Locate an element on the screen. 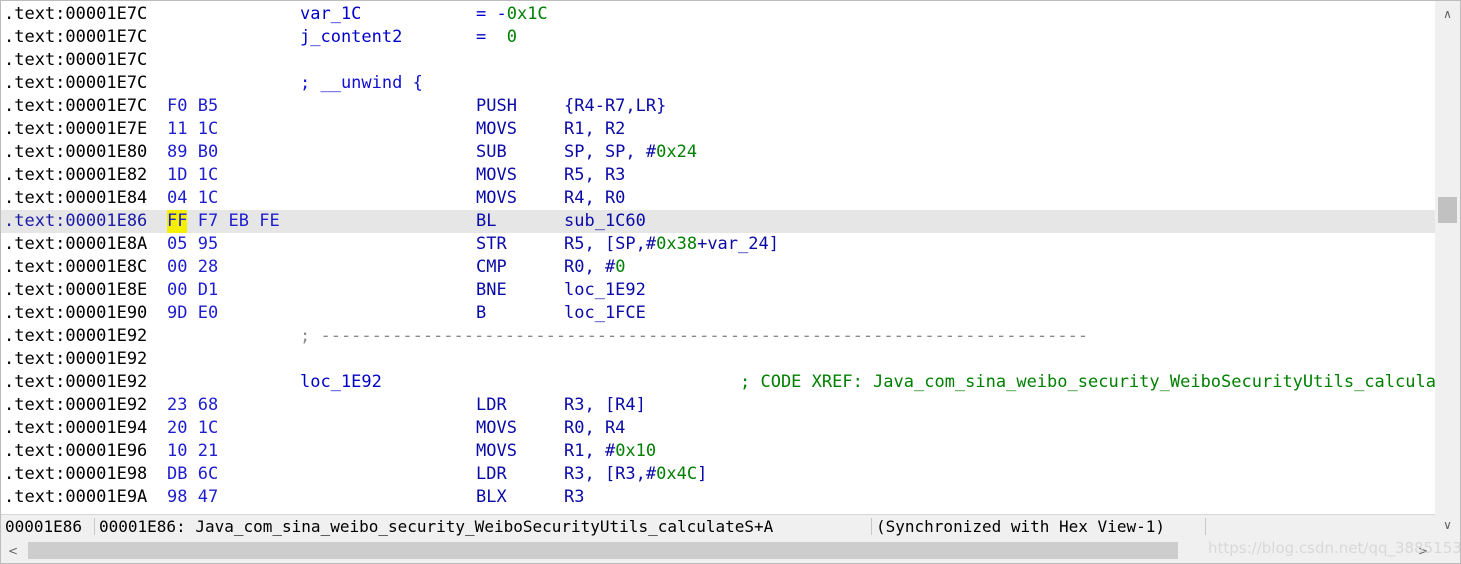 The image size is (1461, 564). listing-row: .text:00001E92 is located at coordinates (718, 359).